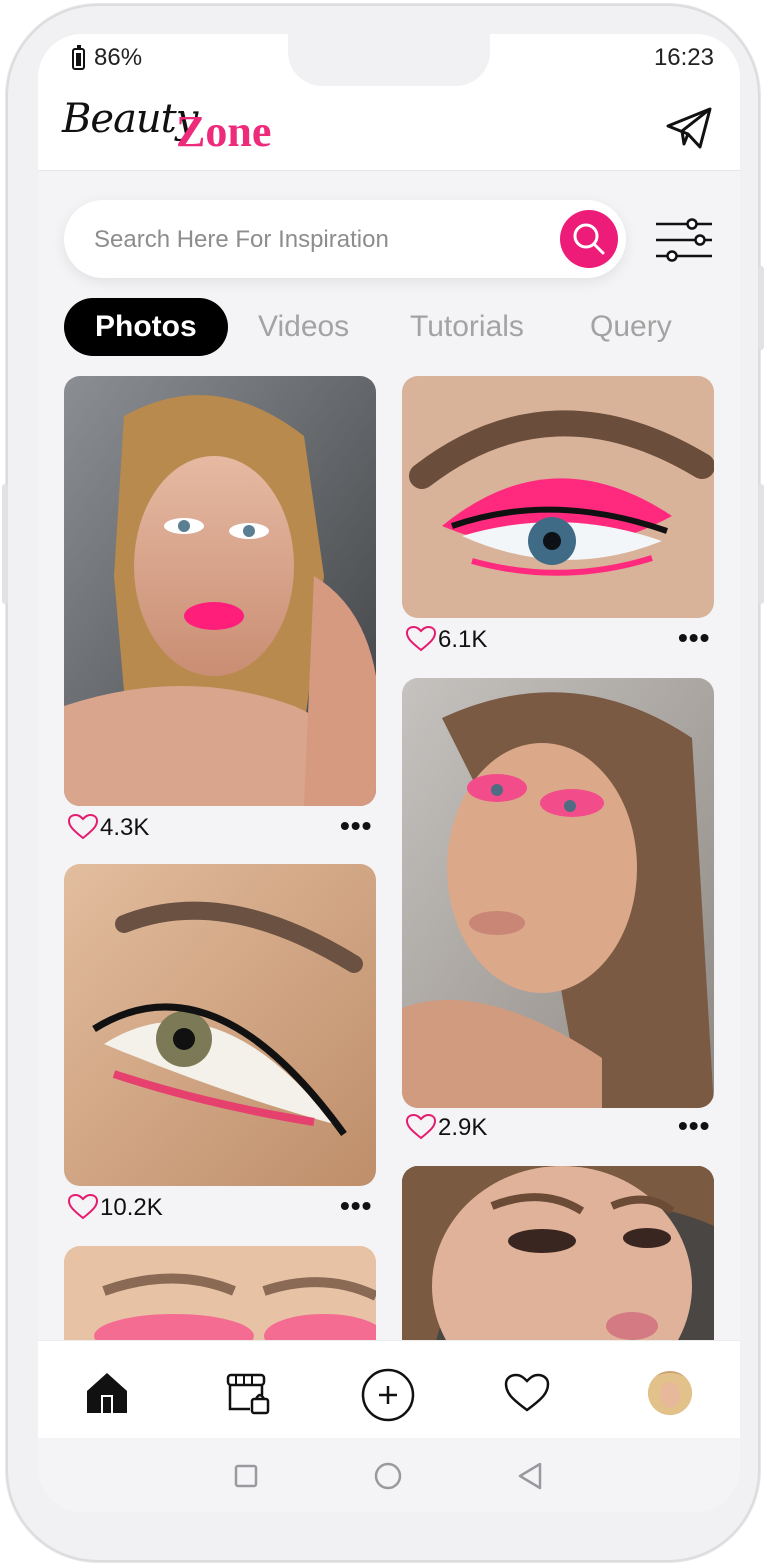  Describe the element at coordinates (388, 1395) in the screenshot. I see `add-icon` at that location.